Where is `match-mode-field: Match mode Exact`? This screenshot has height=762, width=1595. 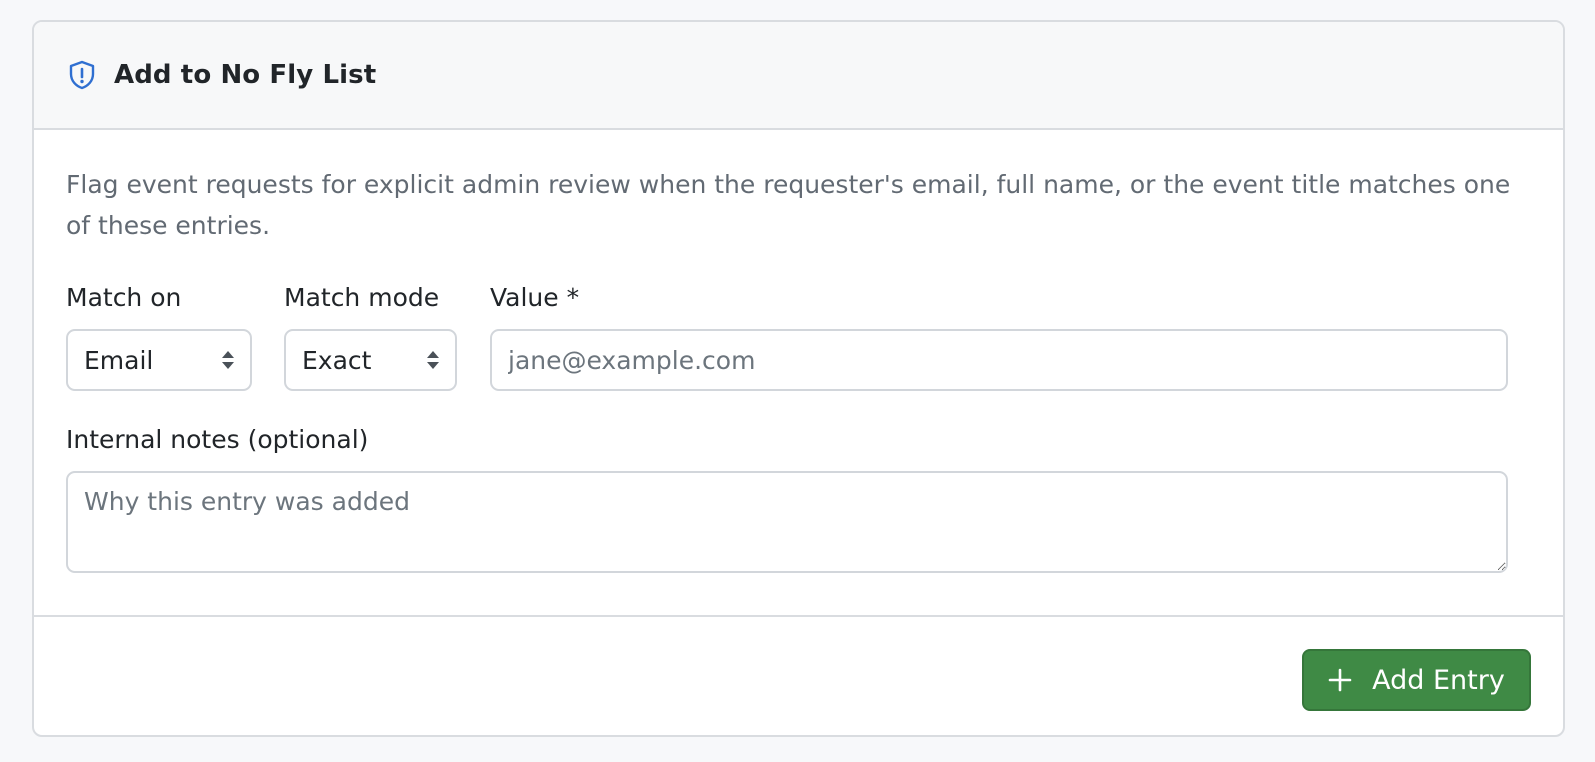
match-mode-field: Match mode Exact is located at coordinates (370, 337).